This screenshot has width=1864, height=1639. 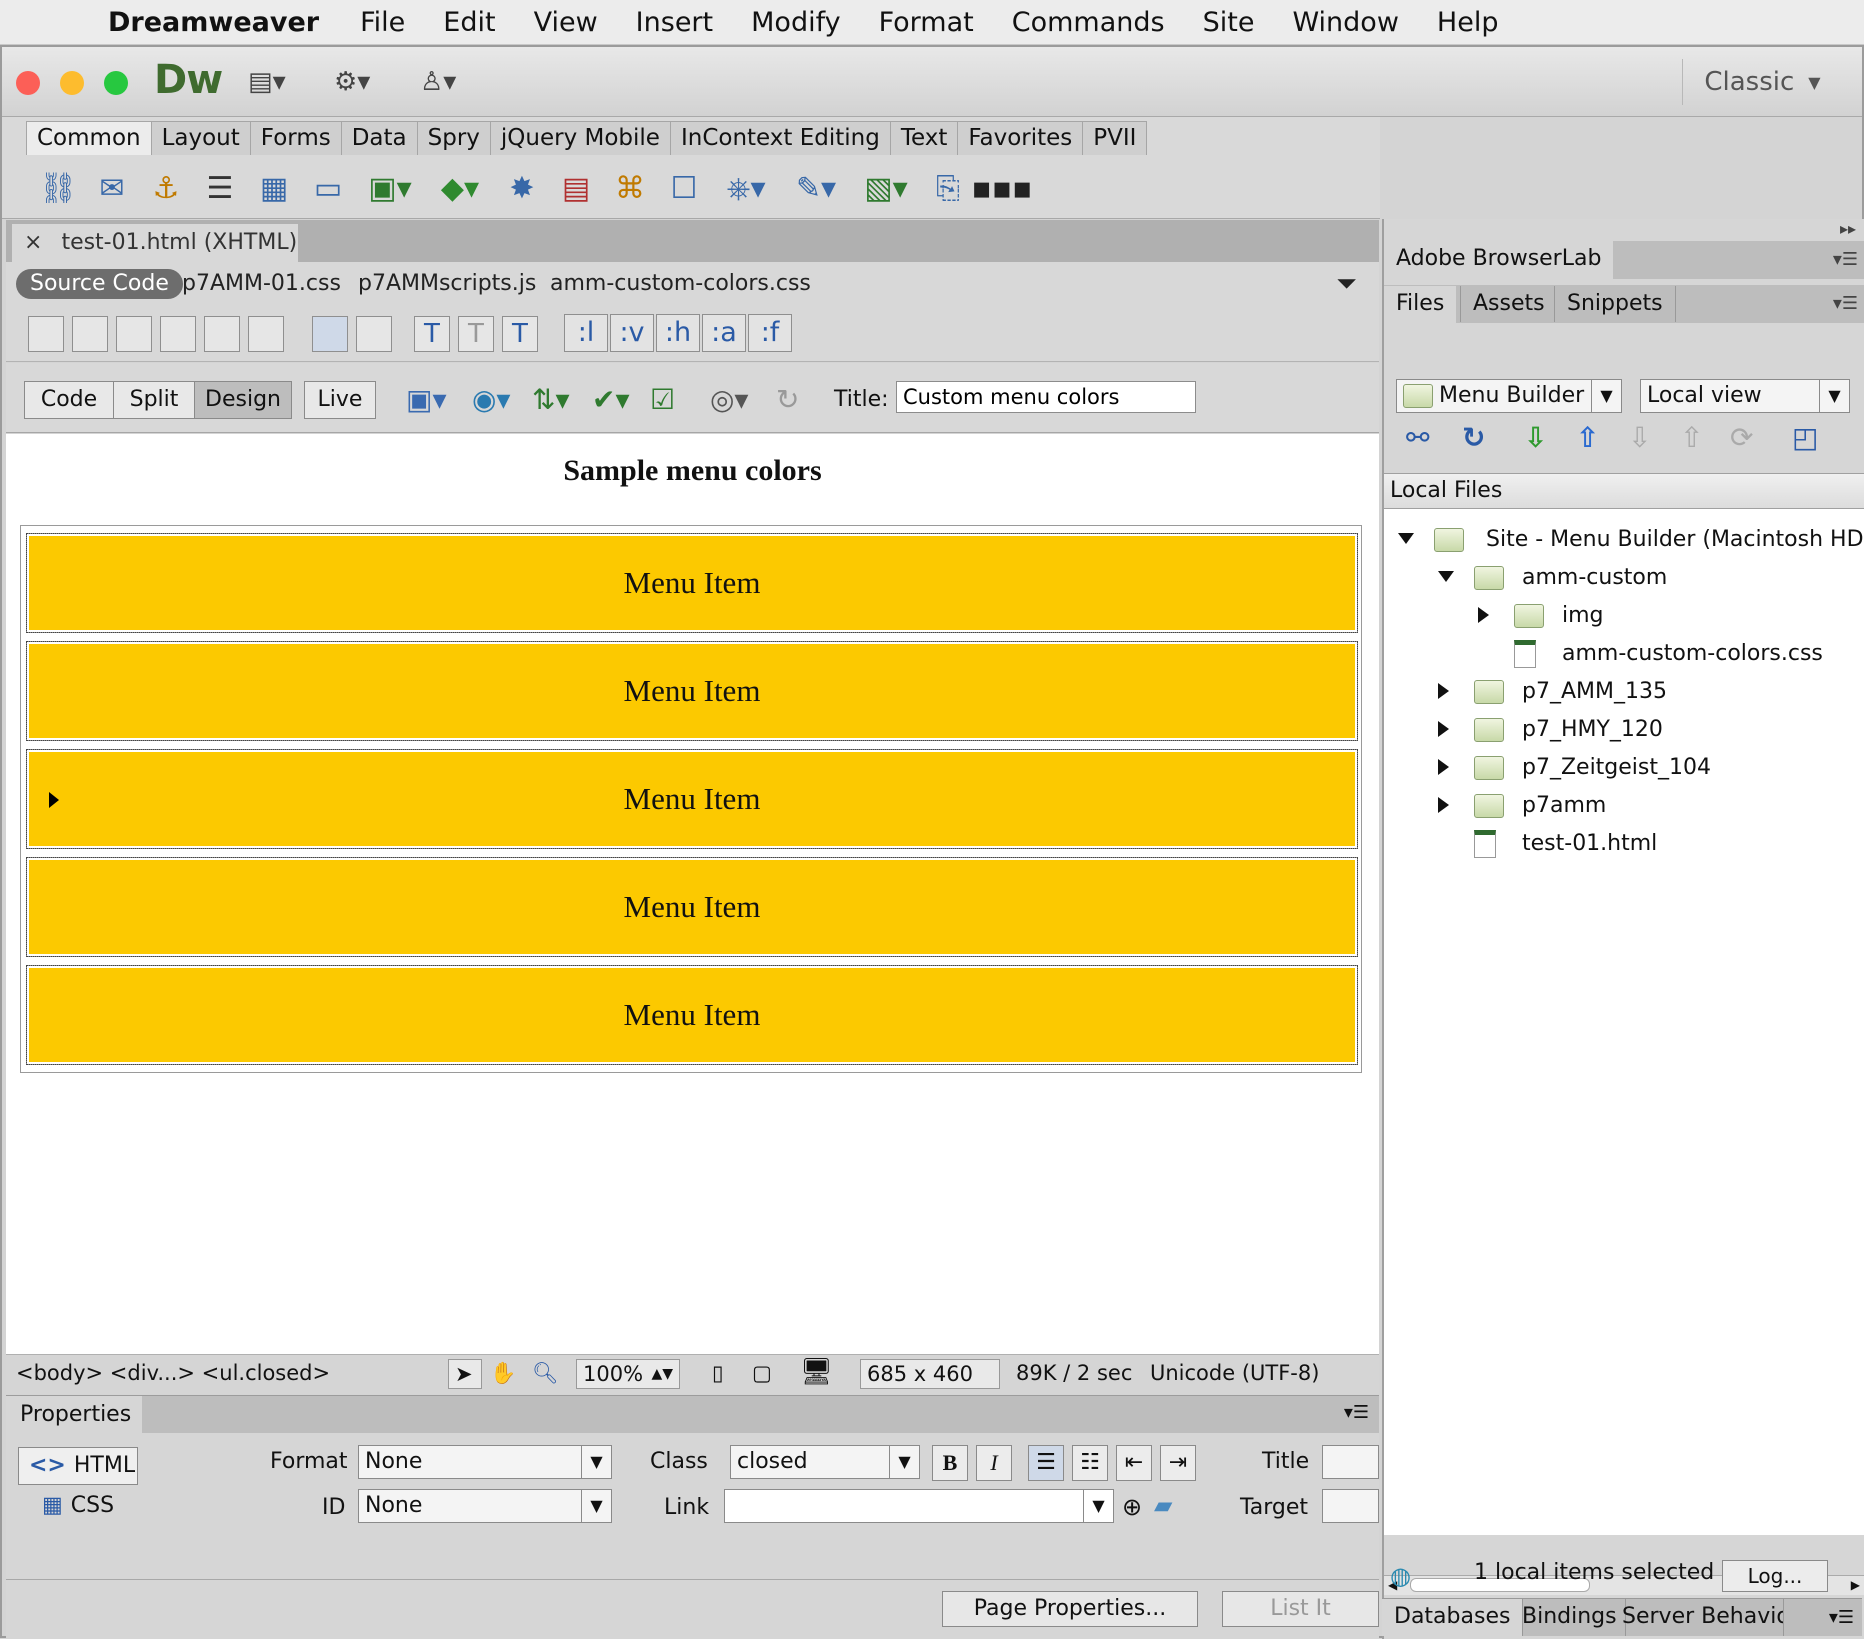 What do you see at coordinates (78, 1505) in the screenshot?
I see `css-mode-button: ▦ CSS` at bounding box center [78, 1505].